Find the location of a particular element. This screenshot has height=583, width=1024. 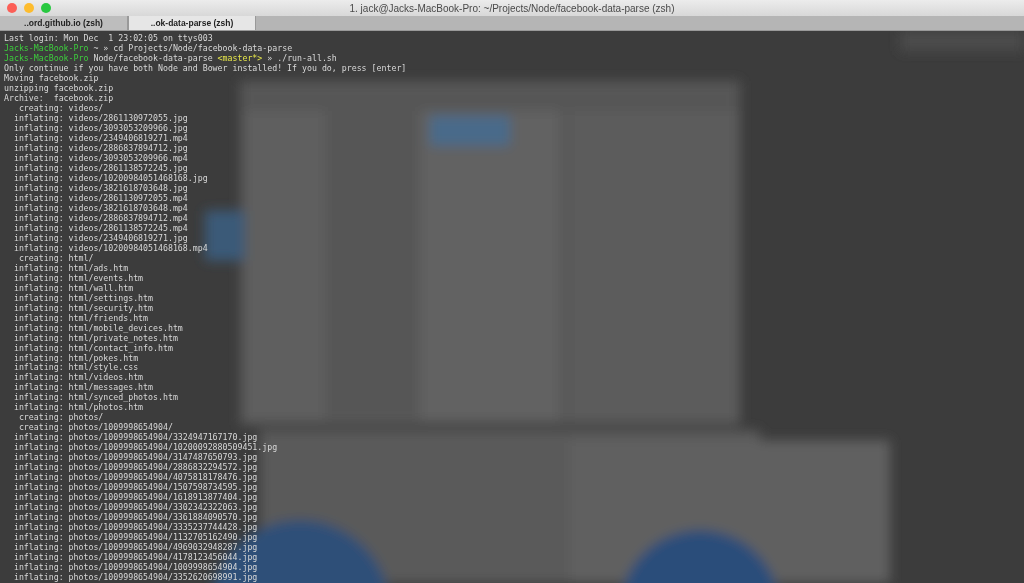

window-title: 1. jack@Jacks-MacBook-Pro: ~/Projects/Node/facebook-data-parse (zsh) is located at coordinates (512, 8).